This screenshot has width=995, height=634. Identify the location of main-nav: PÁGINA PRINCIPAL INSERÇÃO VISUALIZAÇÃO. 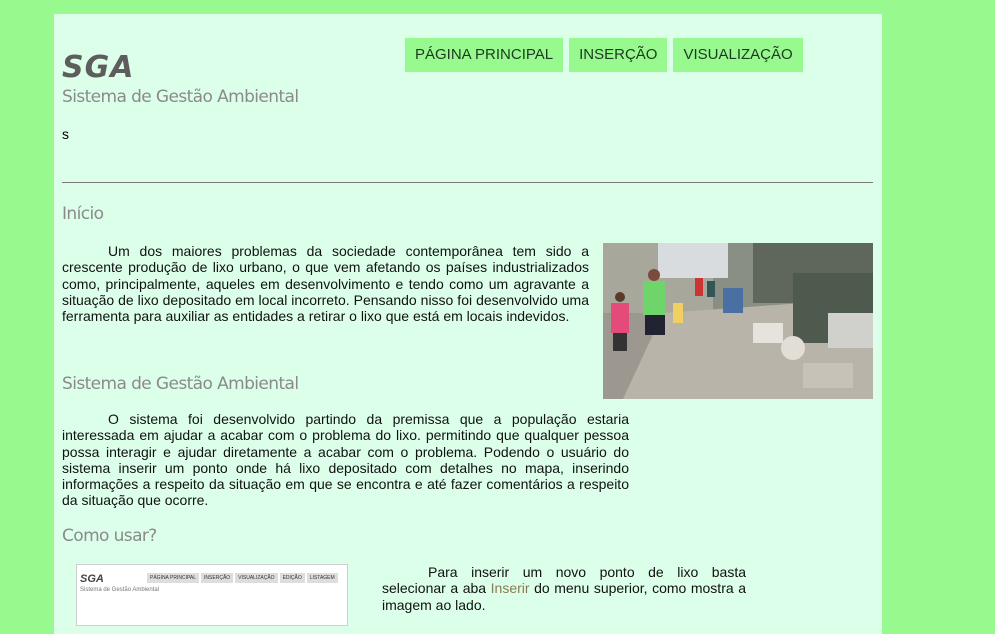
(604, 55).